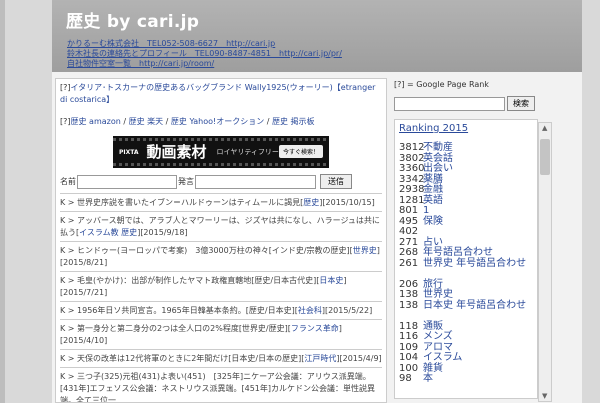 The height and width of the screenshot is (403, 600). Describe the element at coordinates (544, 128) in the screenshot. I see `scroll-up-icon: ▲` at that location.